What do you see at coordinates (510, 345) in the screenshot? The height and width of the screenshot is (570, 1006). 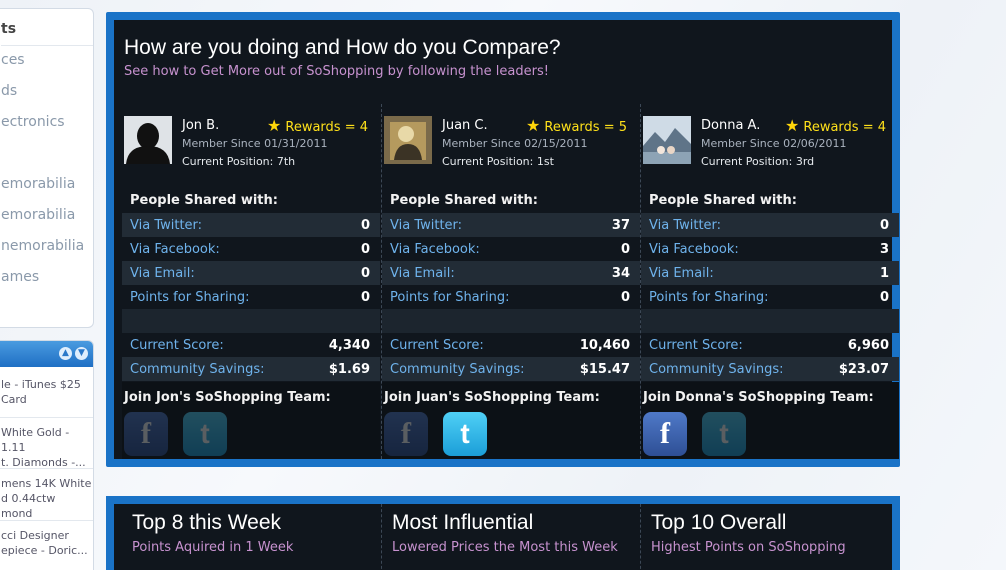 I see `stat-row-score: Current Score: 10,460` at bounding box center [510, 345].